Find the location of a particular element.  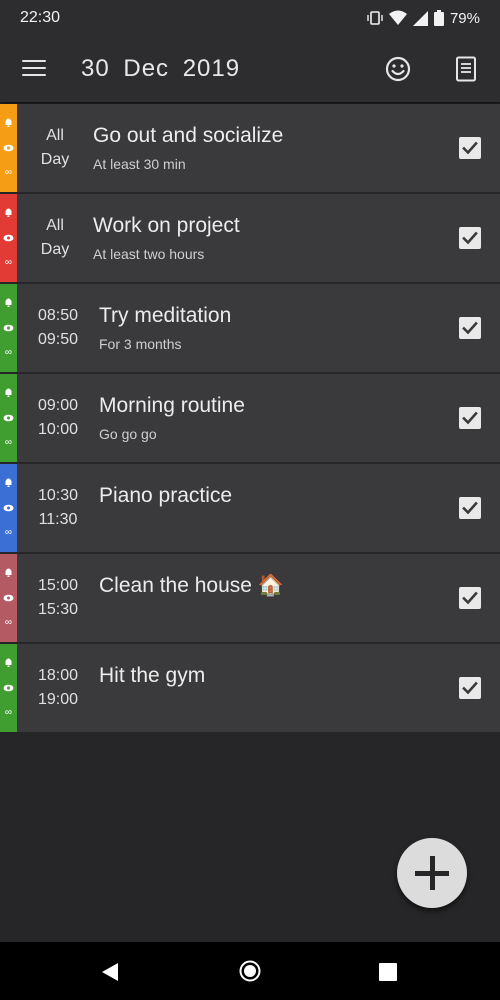

task-time-start: 09:00 is located at coordinates (58, 405).